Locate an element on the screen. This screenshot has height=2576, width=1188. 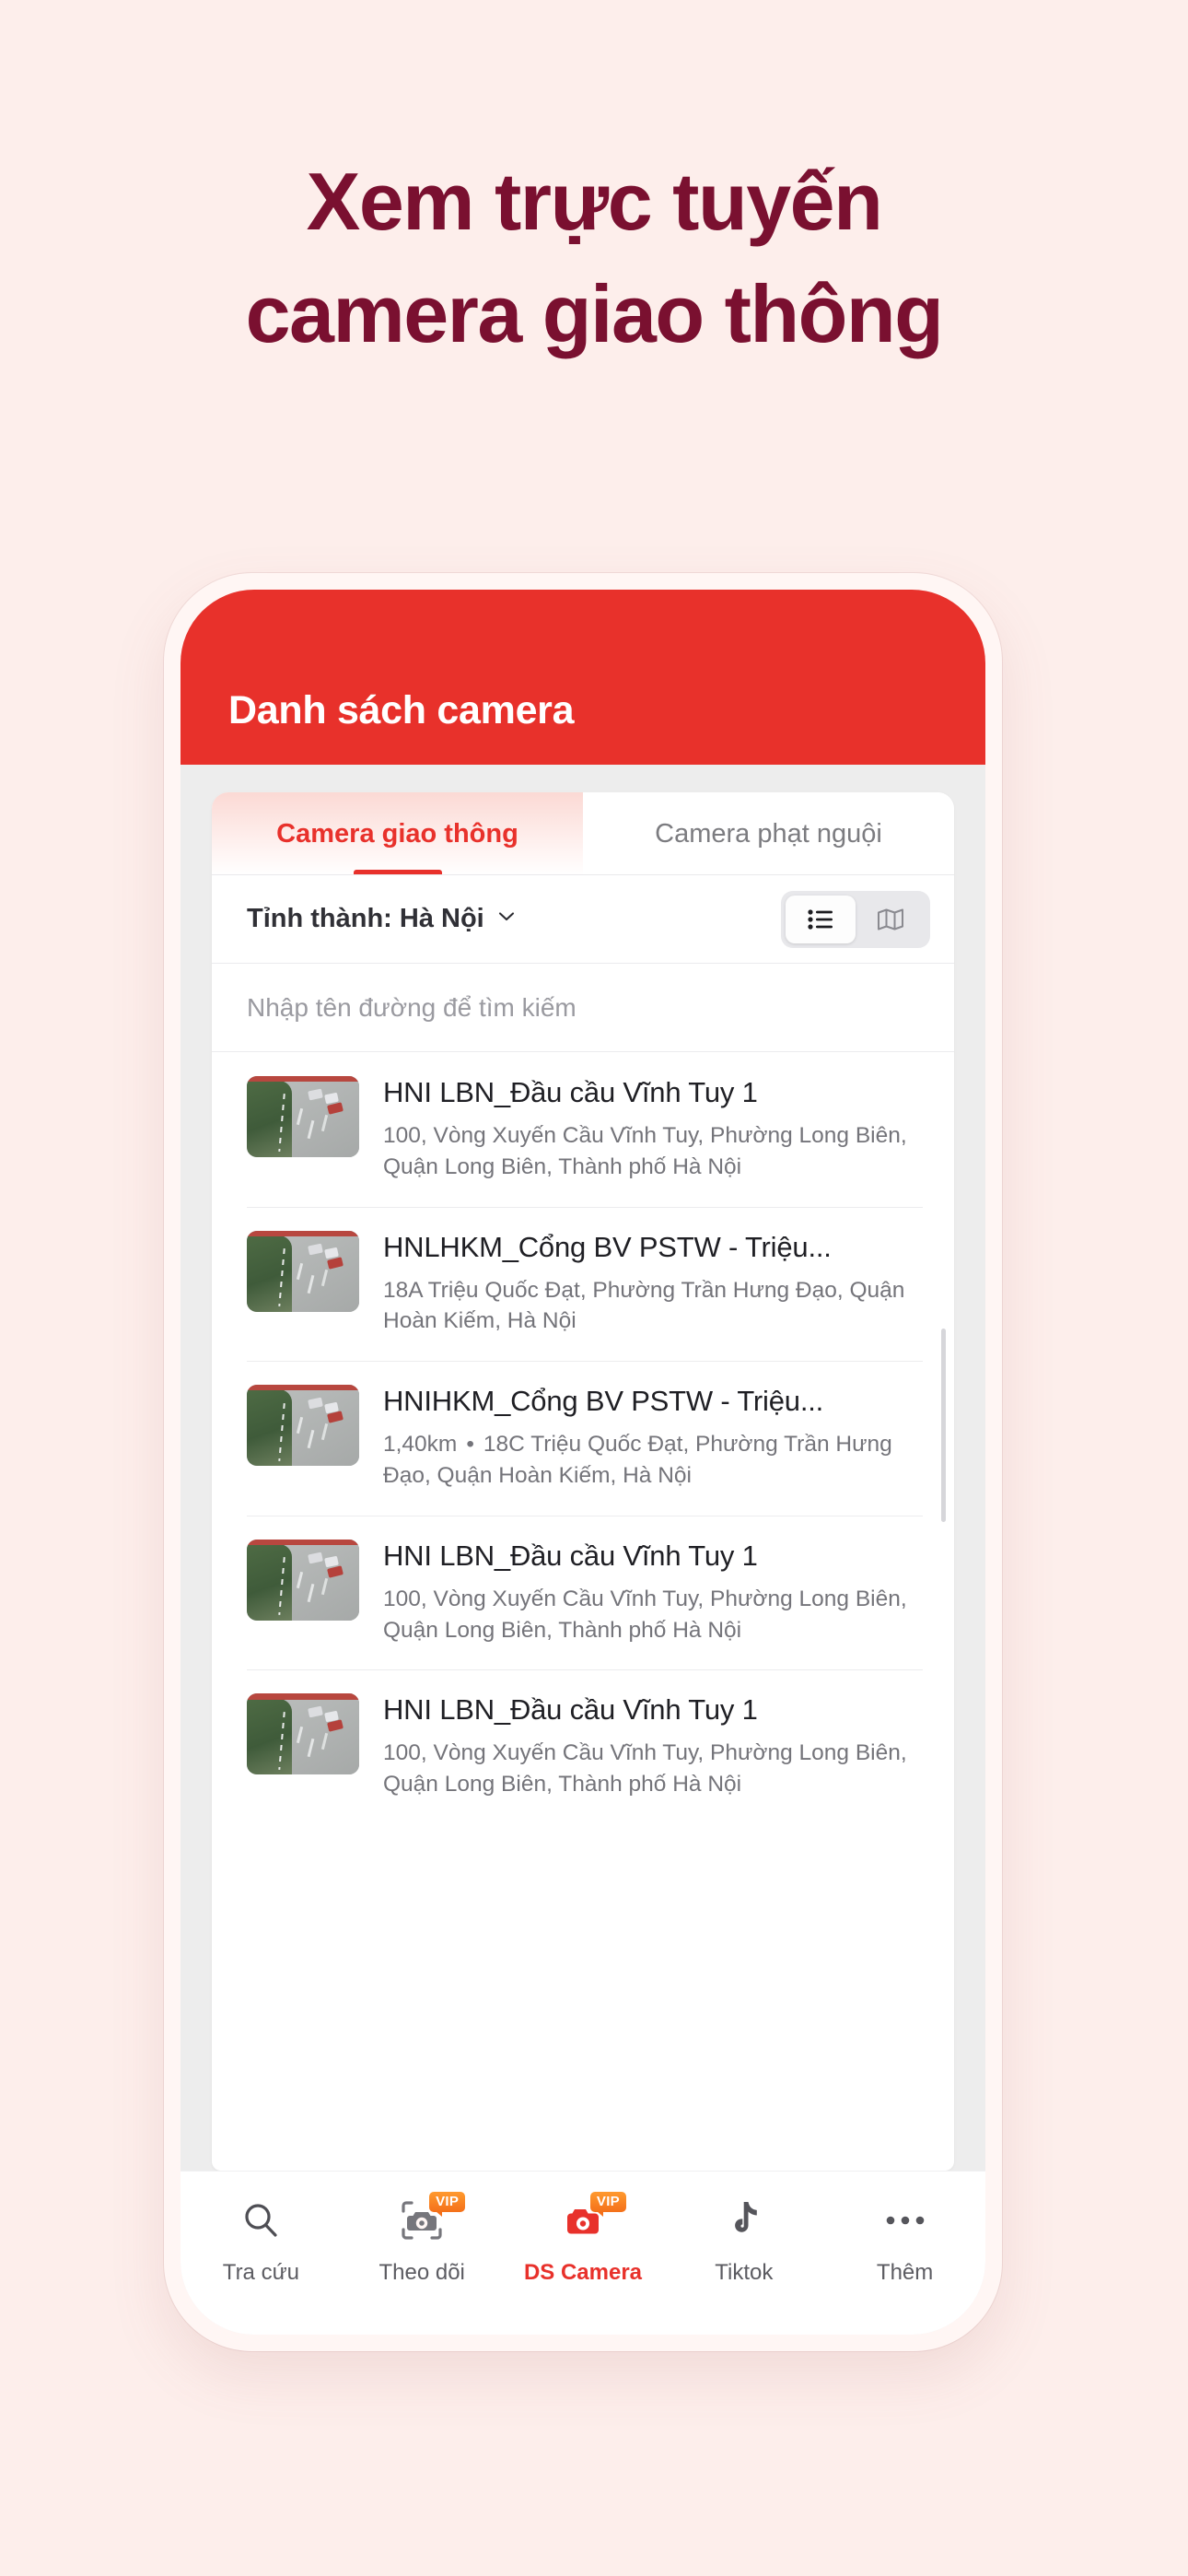
chevron-down-icon is located at coordinates (507, 916).